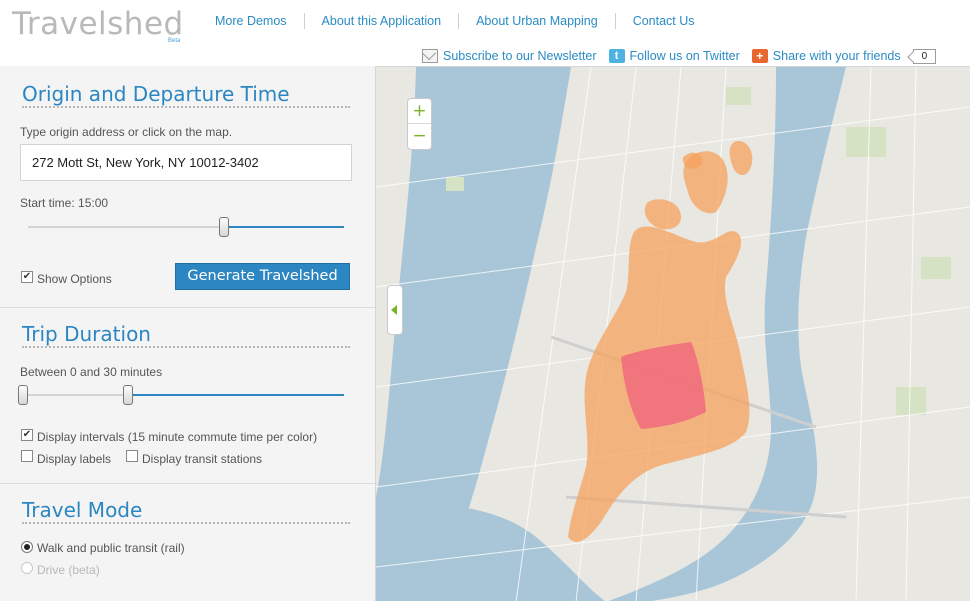 Image resolution: width=970 pixels, height=601 pixels. What do you see at coordinates (126, 227) in the screenshot?
I see `start-time-track` at bounding box center [126, 227].